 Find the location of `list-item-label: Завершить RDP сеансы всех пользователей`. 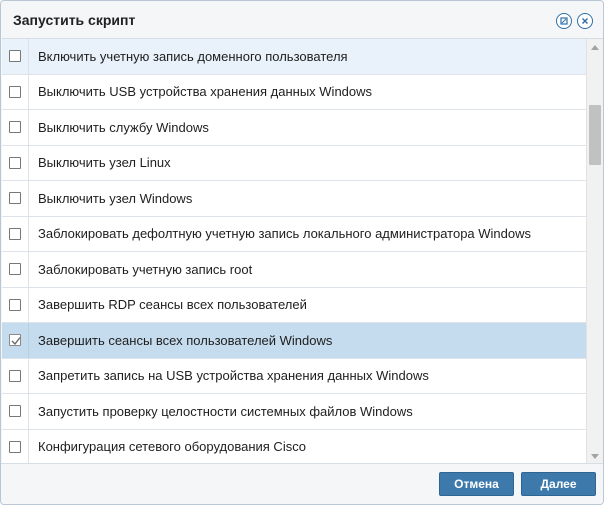

list-item-label: Завершить RDP сеансы всех пользователей is located at coordinates (172, 305).